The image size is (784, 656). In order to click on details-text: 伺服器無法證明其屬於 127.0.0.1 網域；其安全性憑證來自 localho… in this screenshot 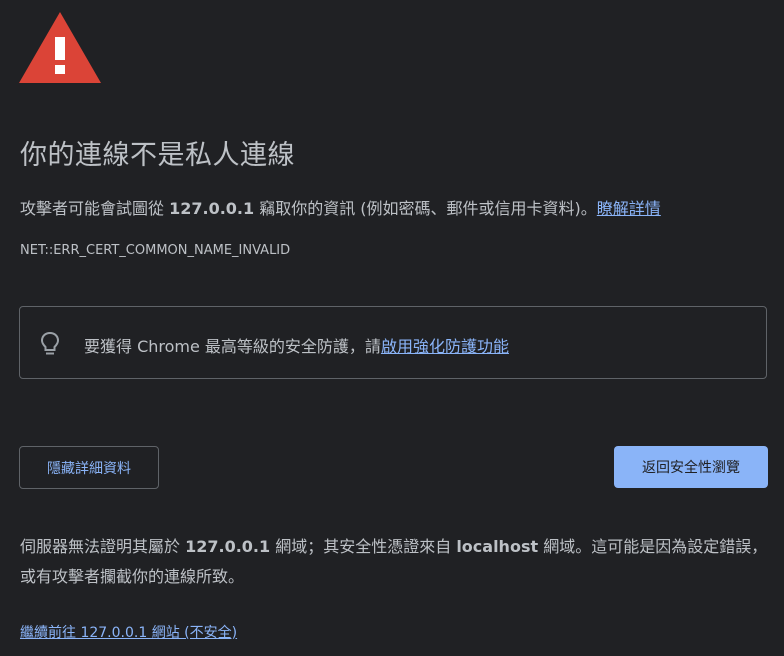, I will do `click(395, 562)`.